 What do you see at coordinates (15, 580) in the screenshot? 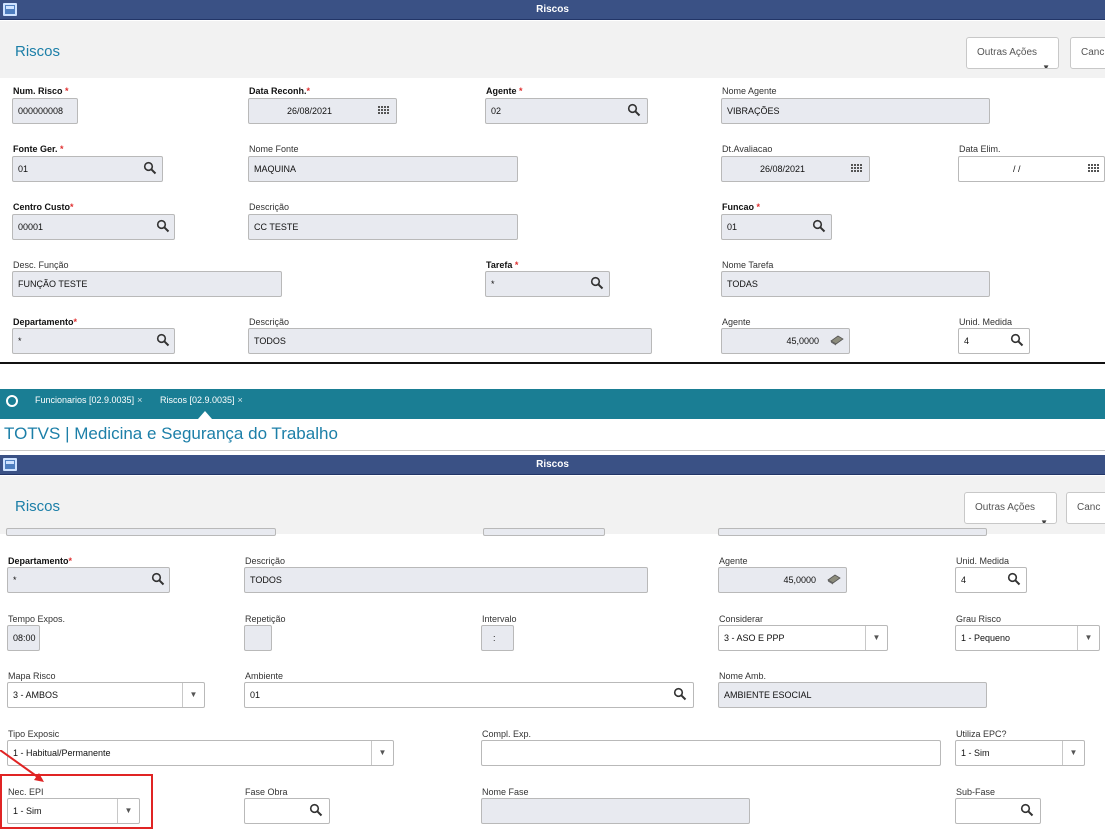
I see `departamento-value-2: *` at bounding box center [15, 580].